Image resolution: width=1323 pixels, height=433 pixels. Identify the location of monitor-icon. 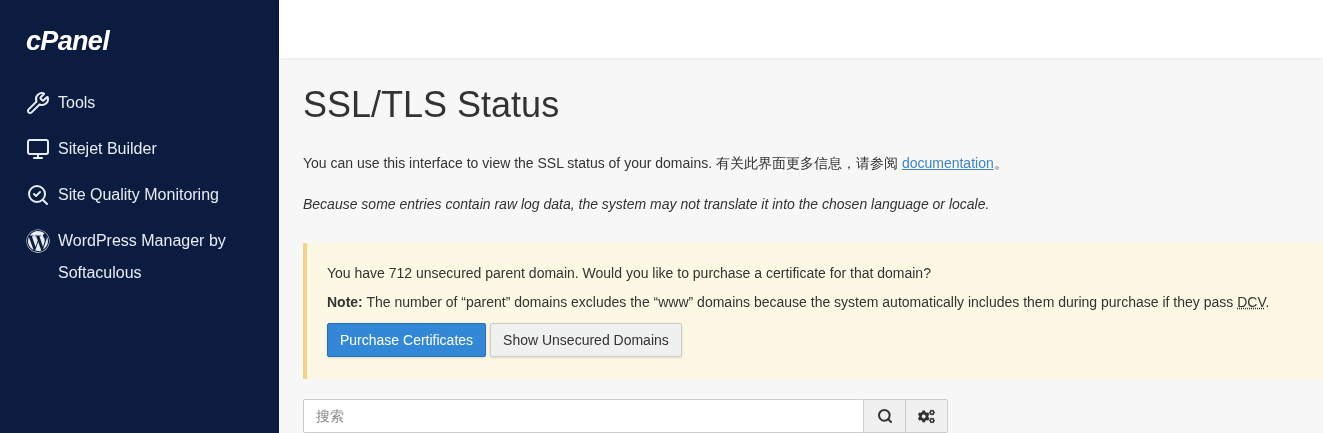
(38, 149).